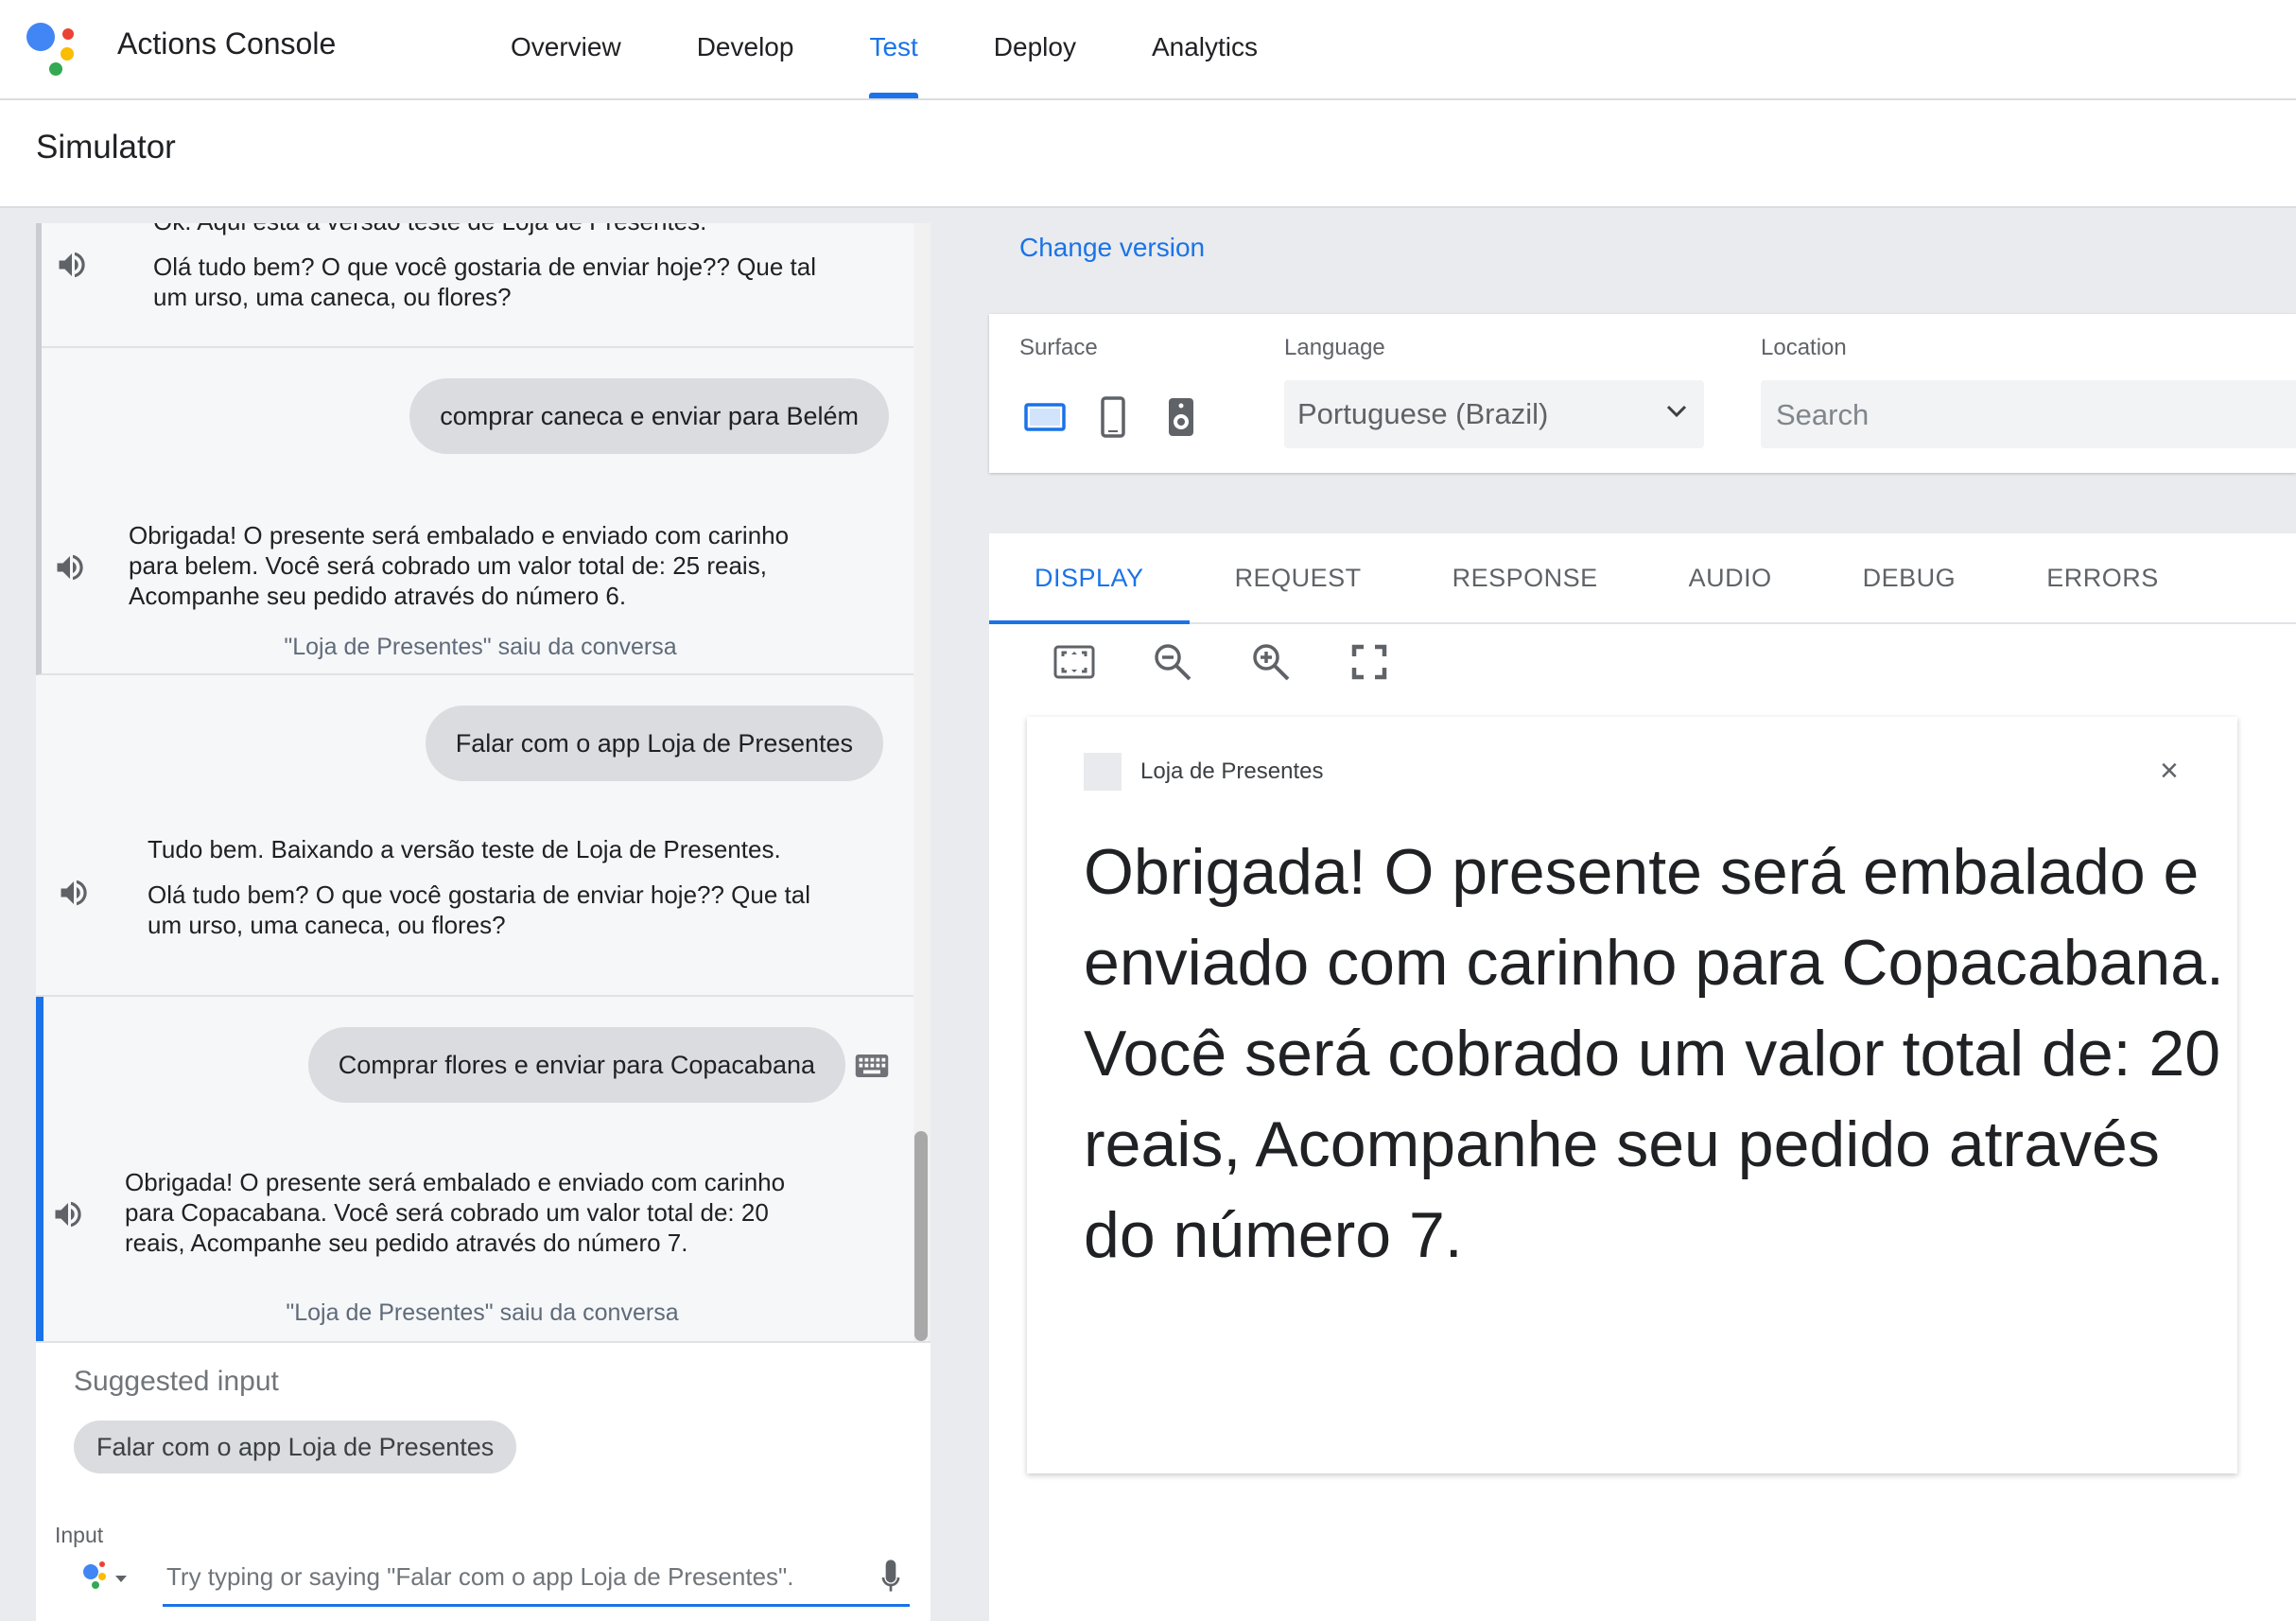 This screenshot has height=1621, width=2296. I want to click on input-label: Input, so click(80, 1535).